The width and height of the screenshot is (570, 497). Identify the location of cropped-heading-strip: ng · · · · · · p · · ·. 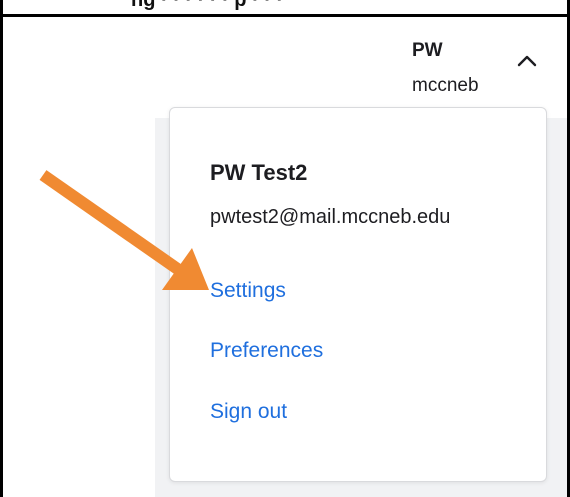
(285, 7).